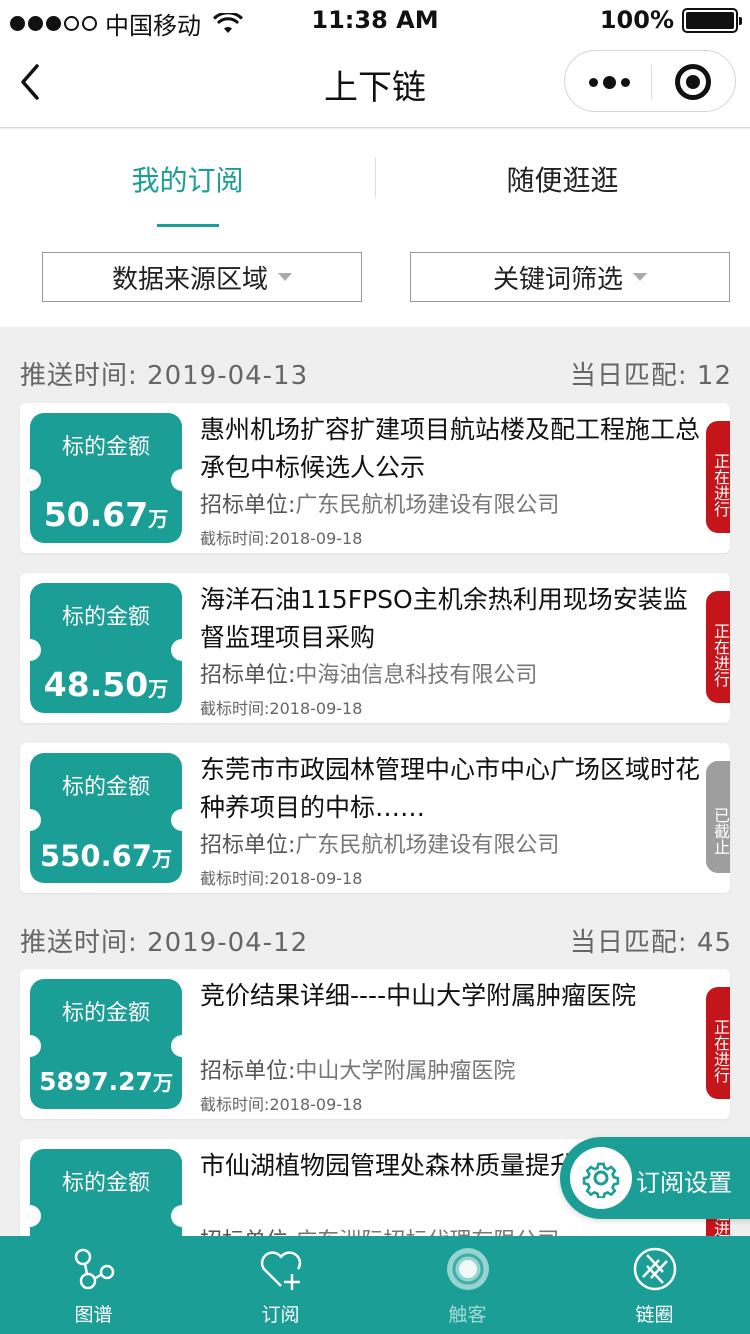 This screenshot has height=1334, width=750. Describe the element at coordinates (468, 1269) in the screenshot. I see `target-icon` at that location.